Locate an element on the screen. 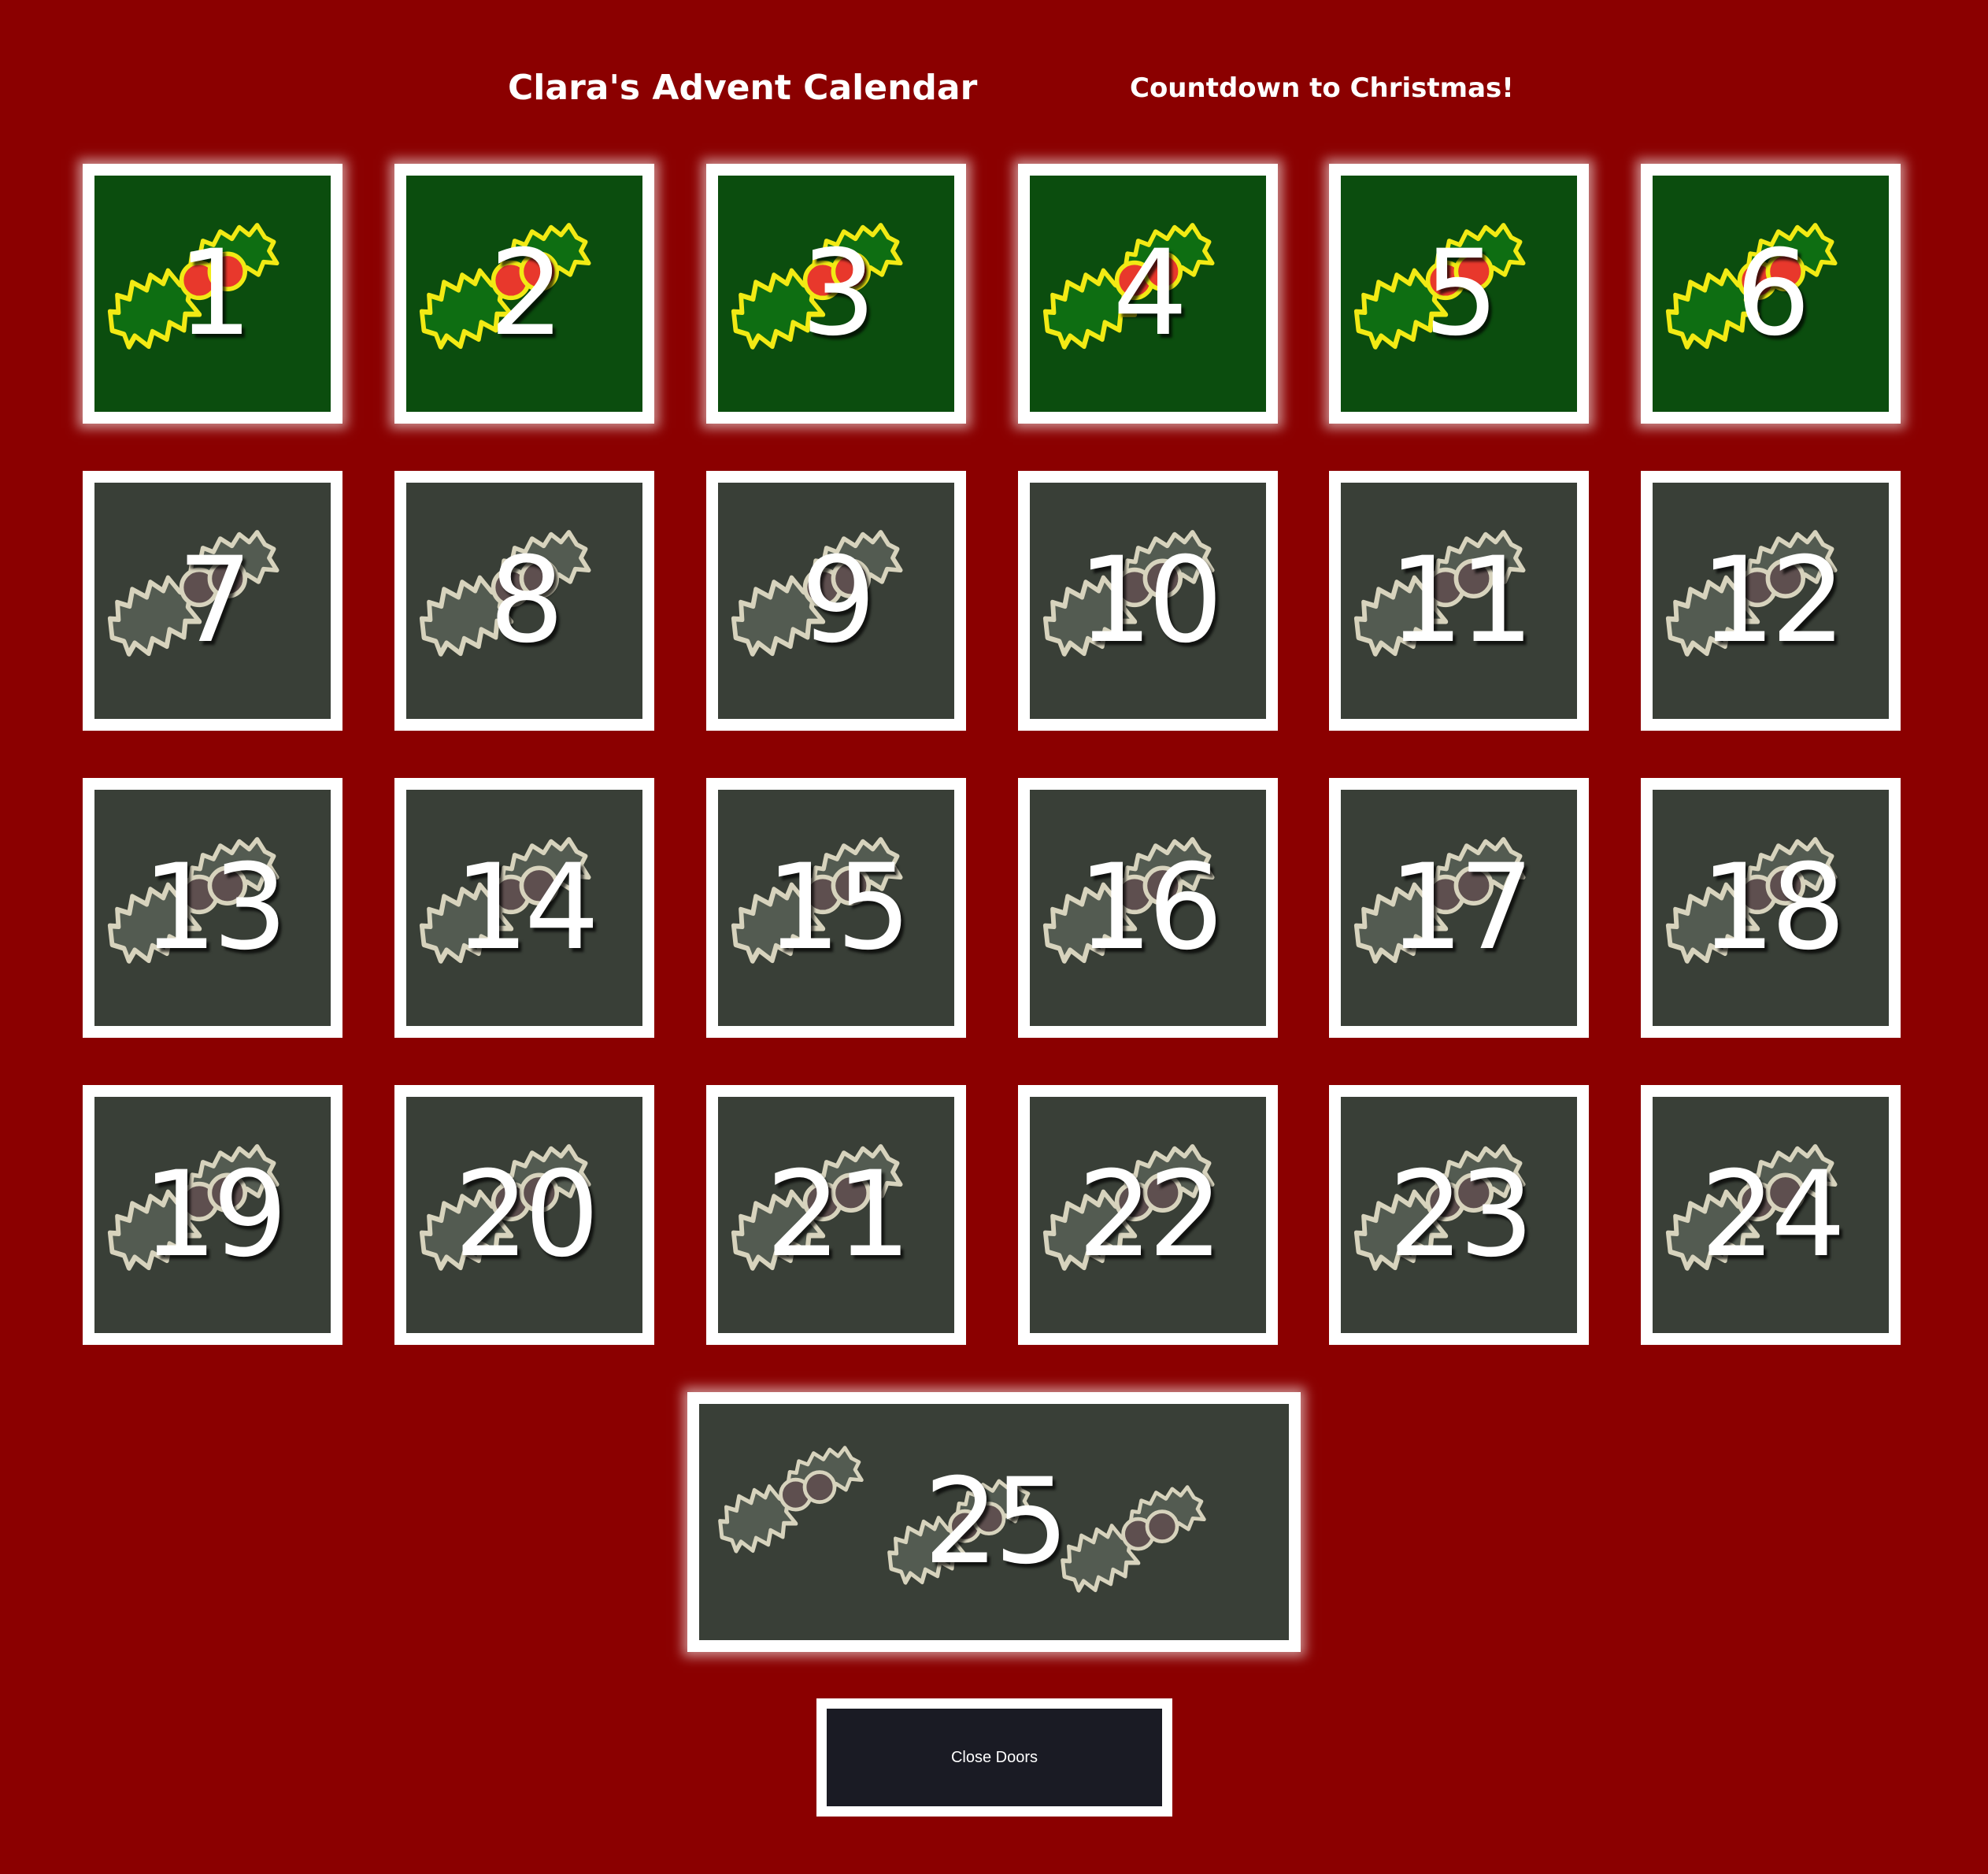 The height and width of the screenshot is (1874, 1988). door-number: 5 is located at coordinates (1460, 293).